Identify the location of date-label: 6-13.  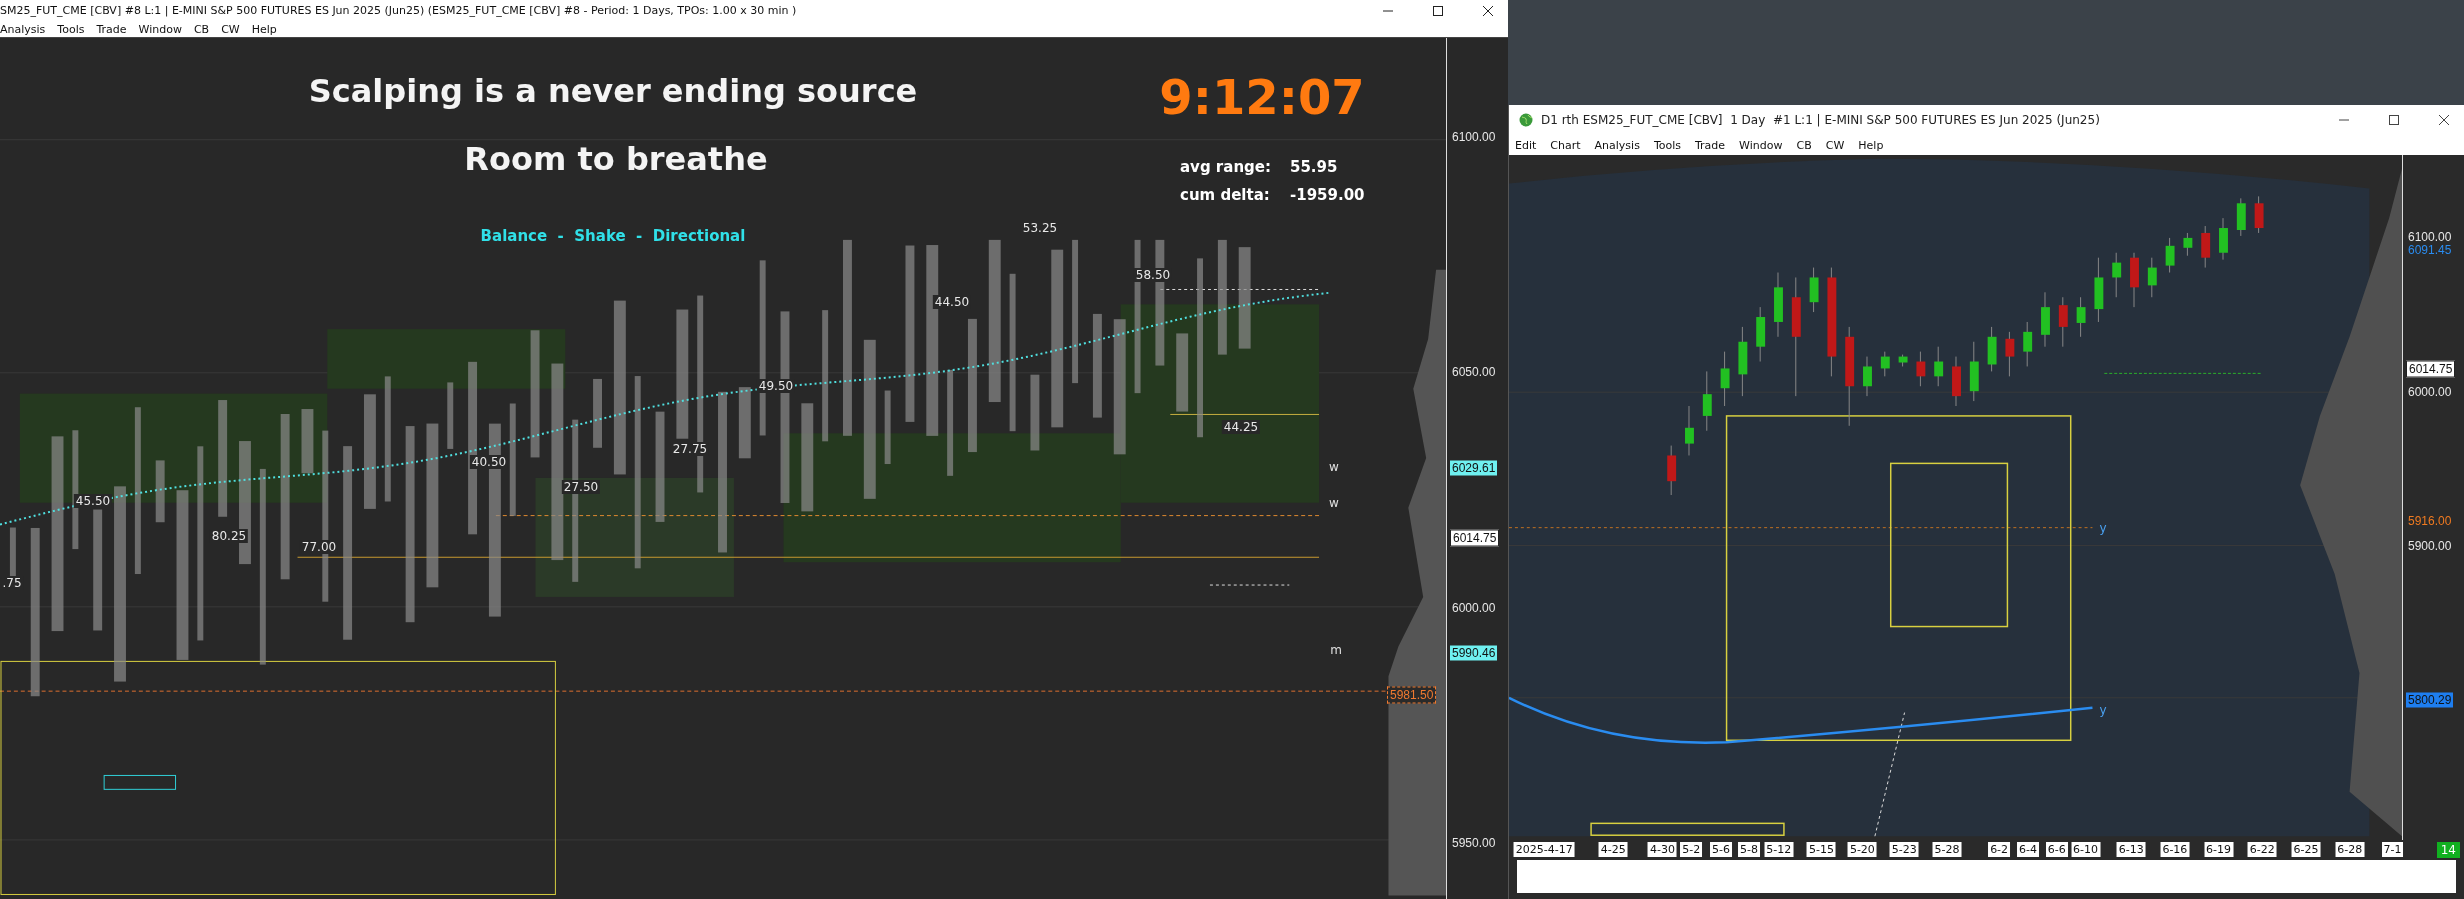
(2131, 849).